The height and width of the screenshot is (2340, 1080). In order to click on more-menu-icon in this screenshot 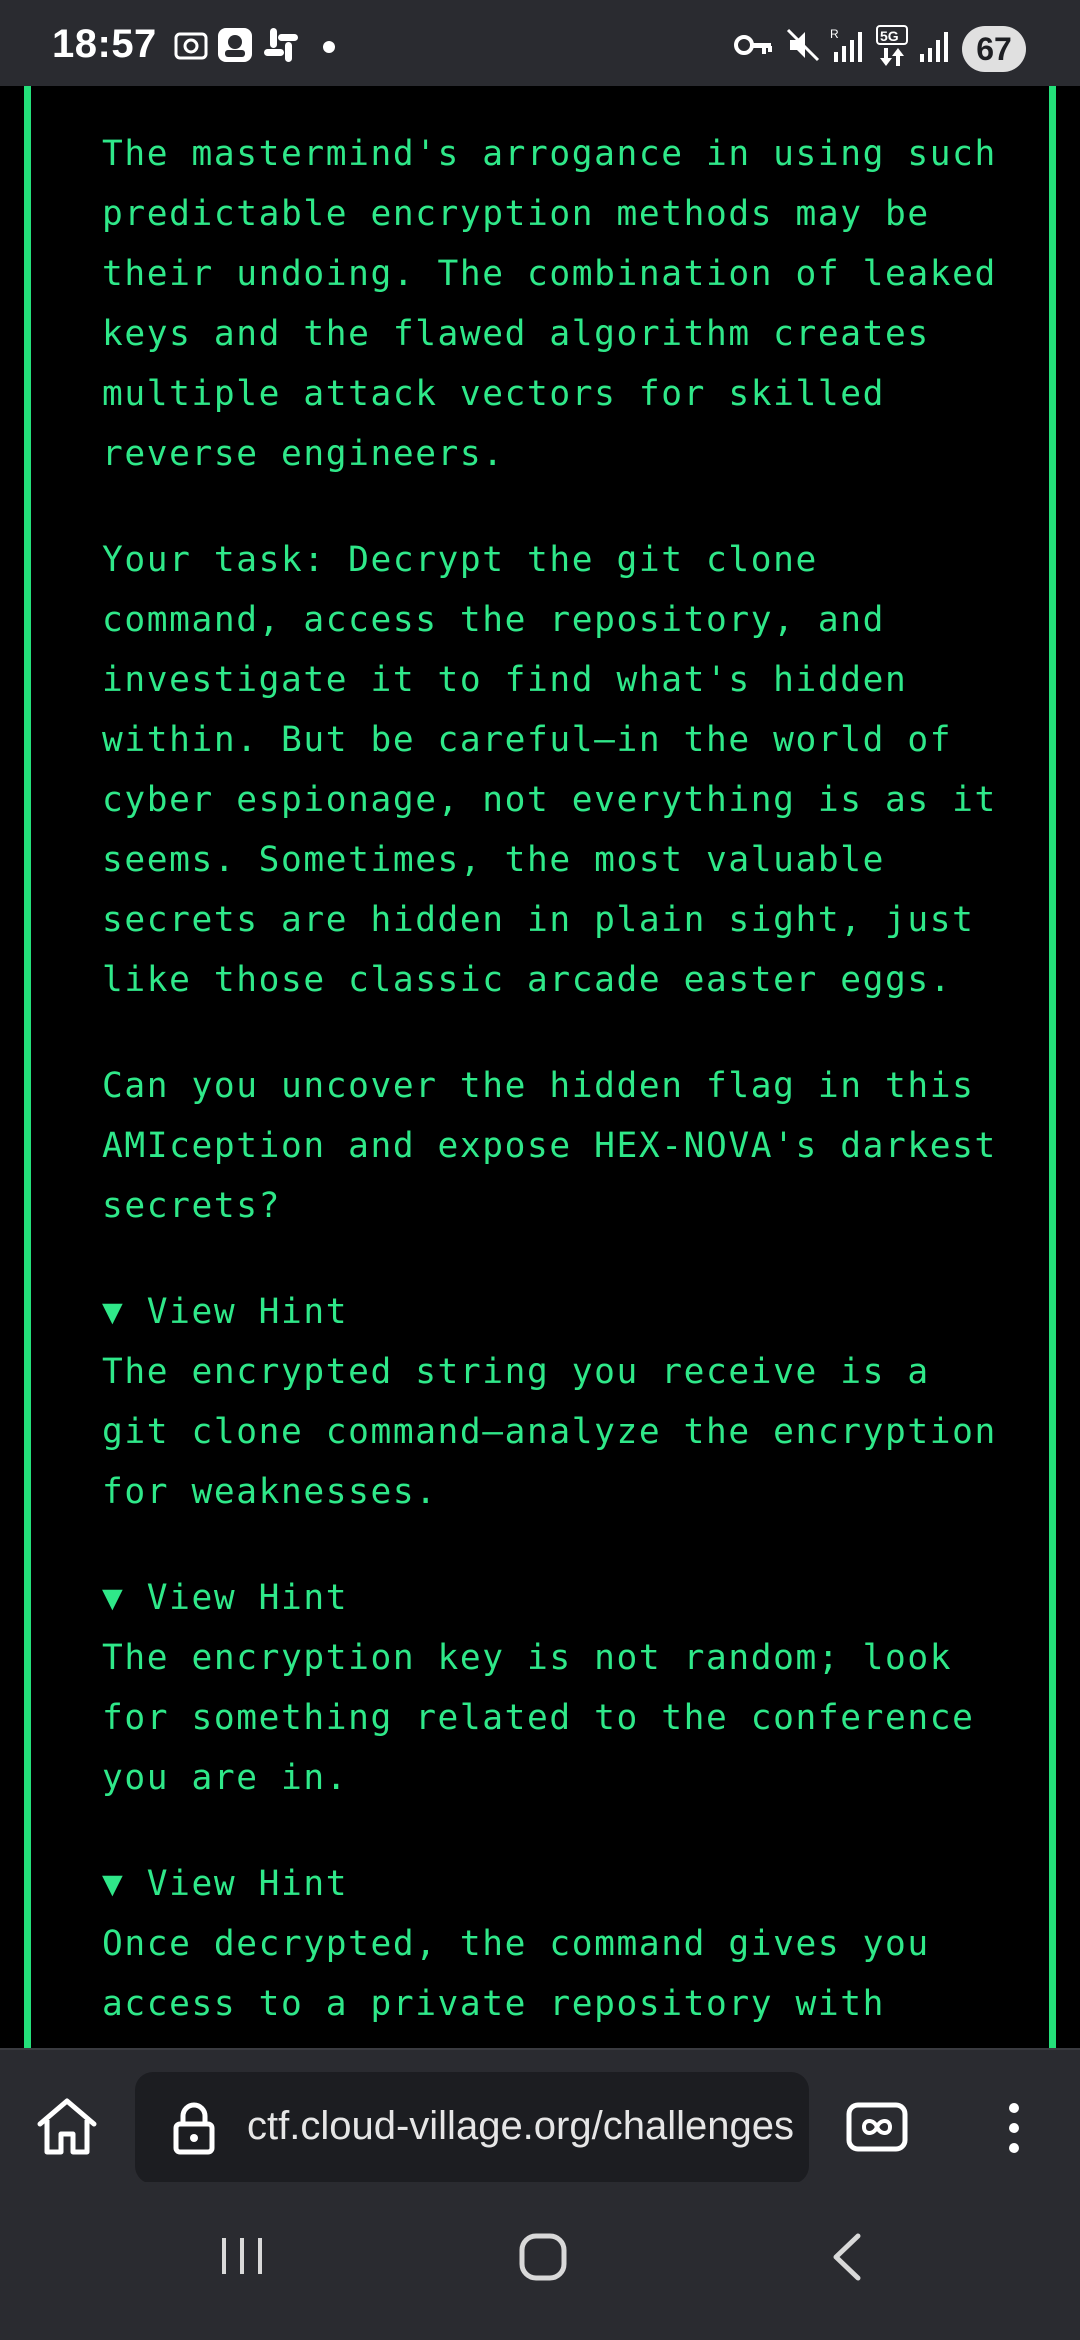, I will do `click(1014, 2128)`.